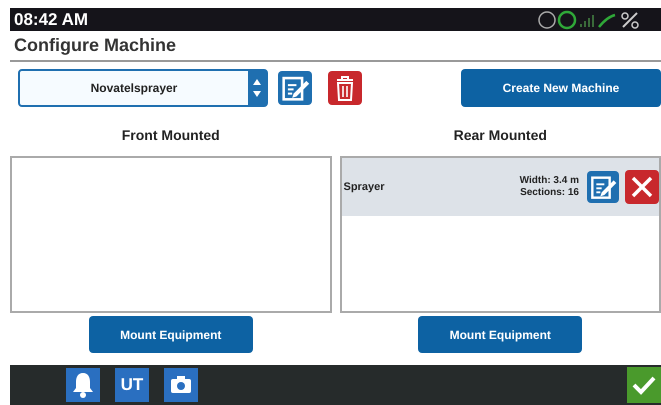  I want to click on clock: 08:42 AM, so click(51, 19).